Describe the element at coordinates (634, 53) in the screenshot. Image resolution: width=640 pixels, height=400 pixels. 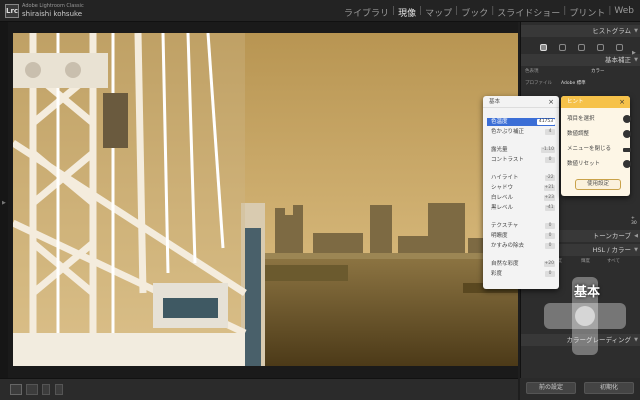
I see `collapse-right-icon: ▶` at that location.